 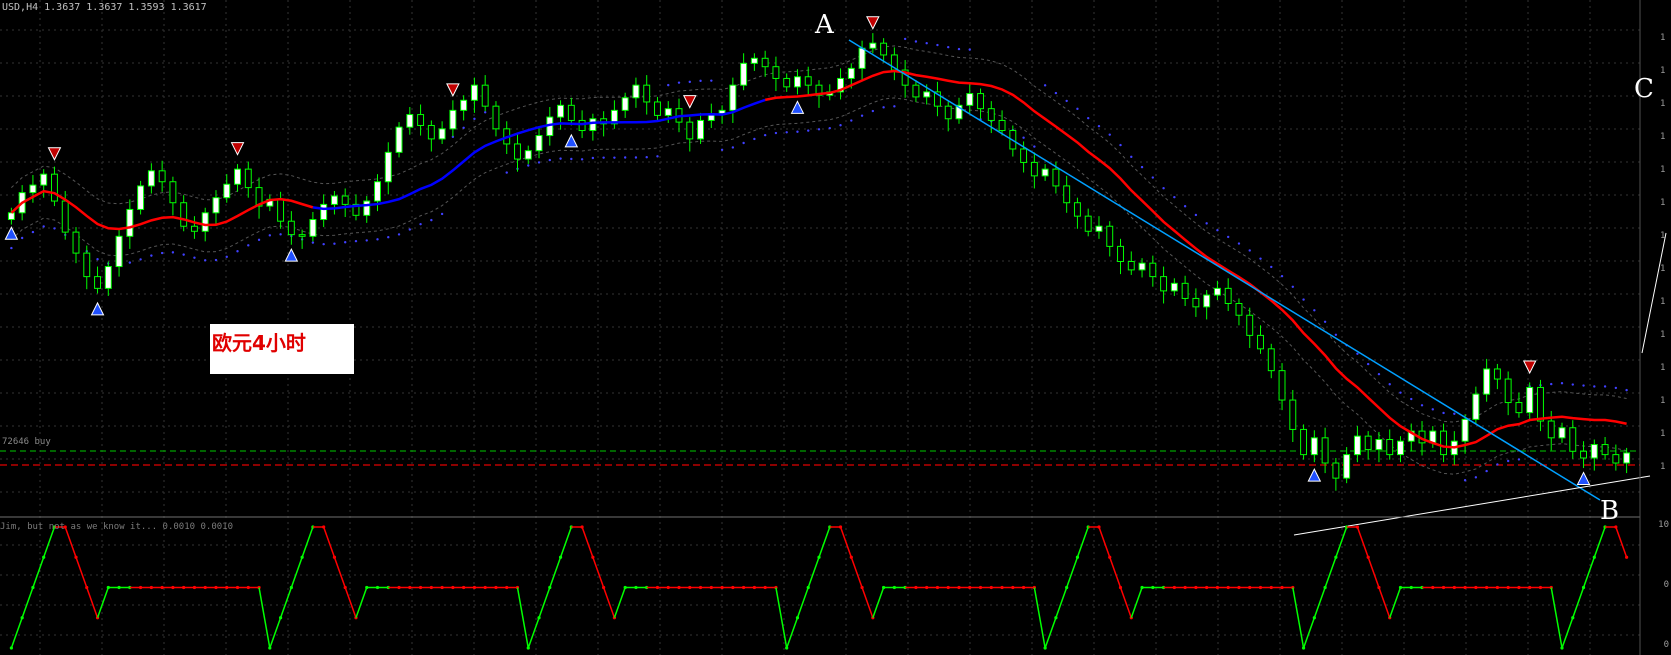 What do you see at coordinates (1666, 645) in the screenshot?
I see `osc-axis-bot: 0` at bounding box center [1666, 645].